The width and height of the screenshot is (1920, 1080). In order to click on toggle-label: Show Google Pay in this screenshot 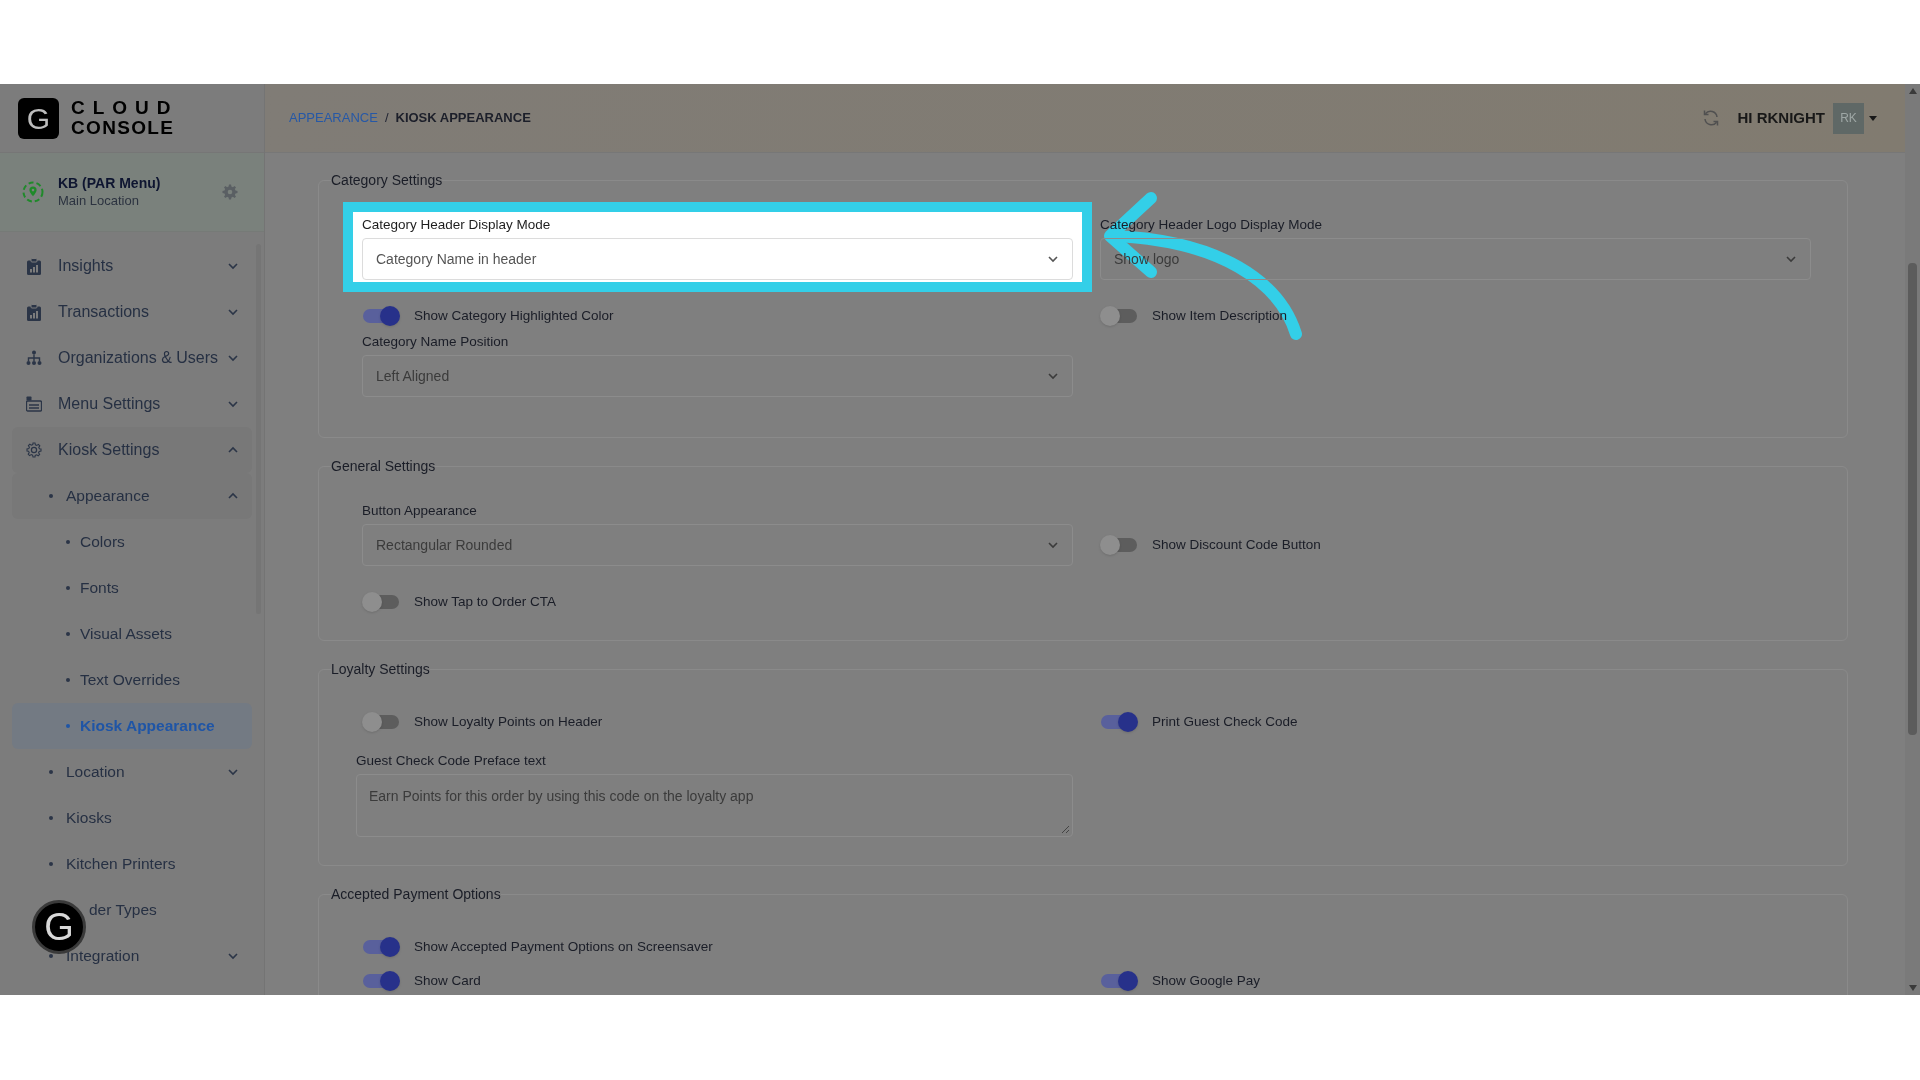, I will do `click(1206, 980)`.